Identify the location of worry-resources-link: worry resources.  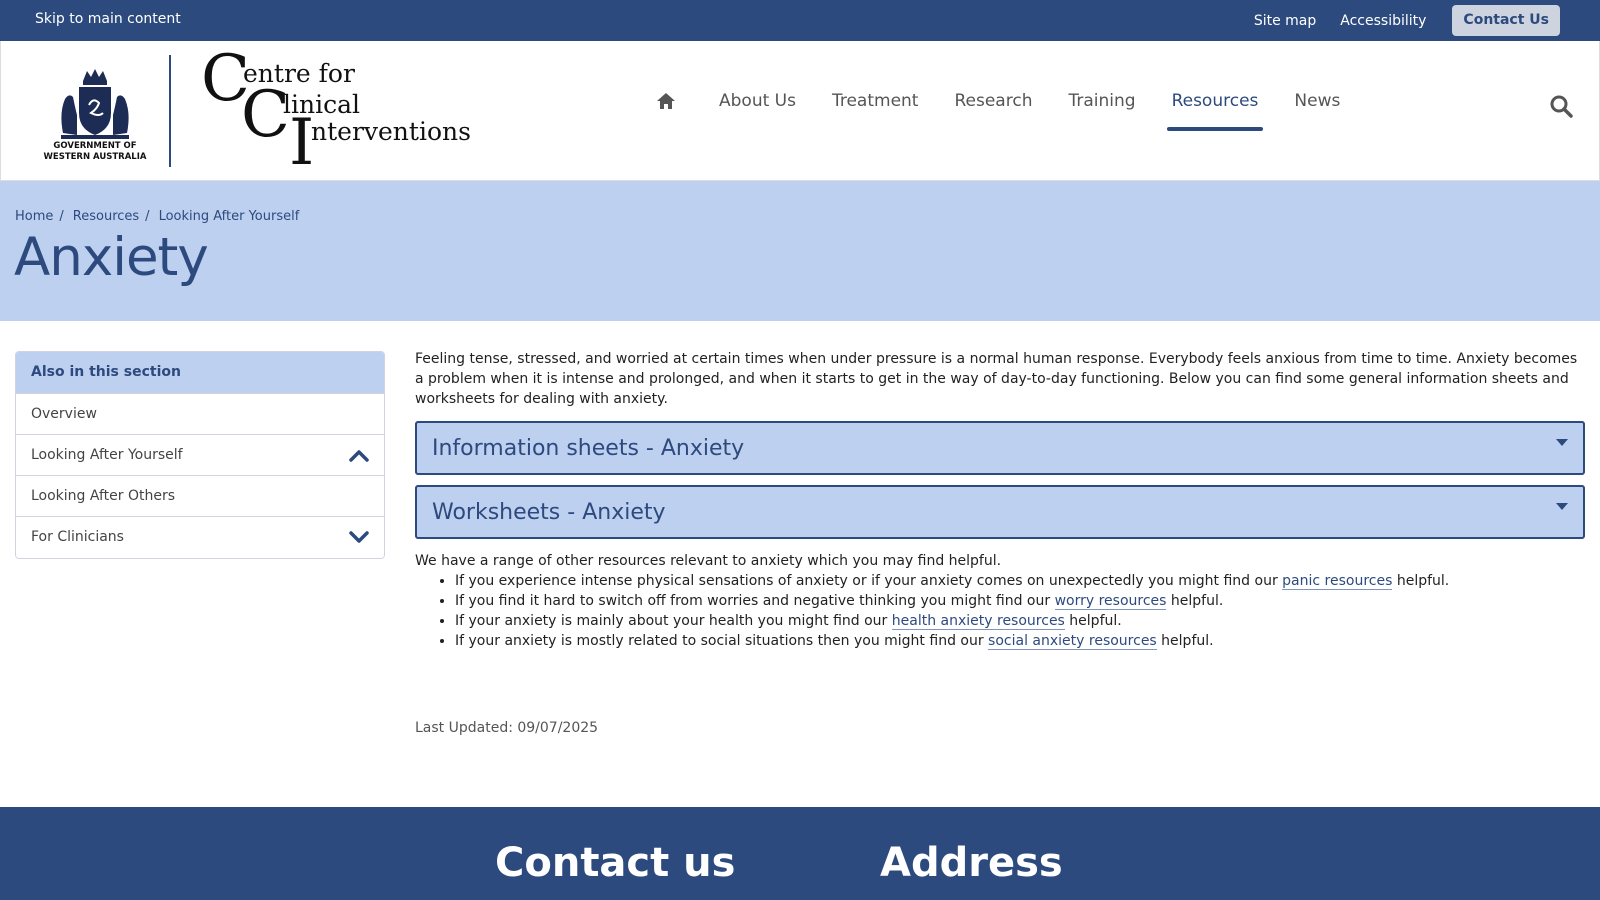
(1110, 601).